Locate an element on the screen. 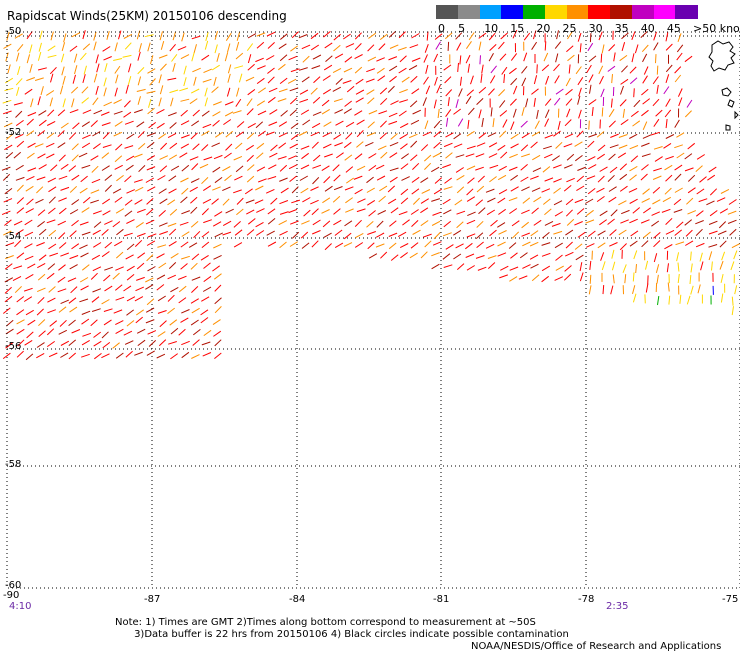  legend-swatch is located at coordinates (556, 12).